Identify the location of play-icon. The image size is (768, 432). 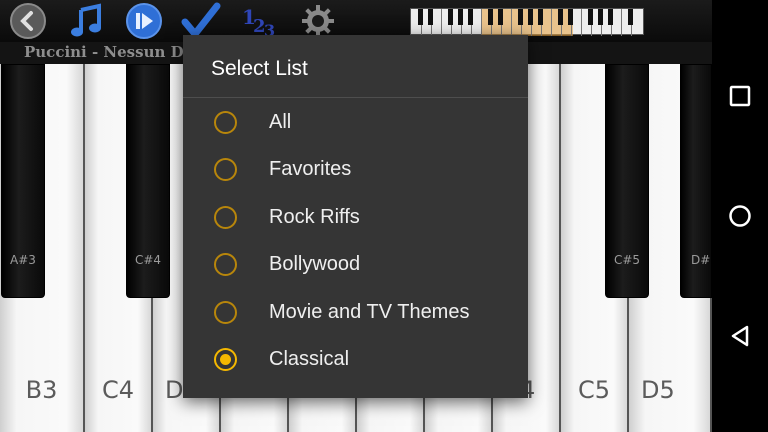
(144, 21).